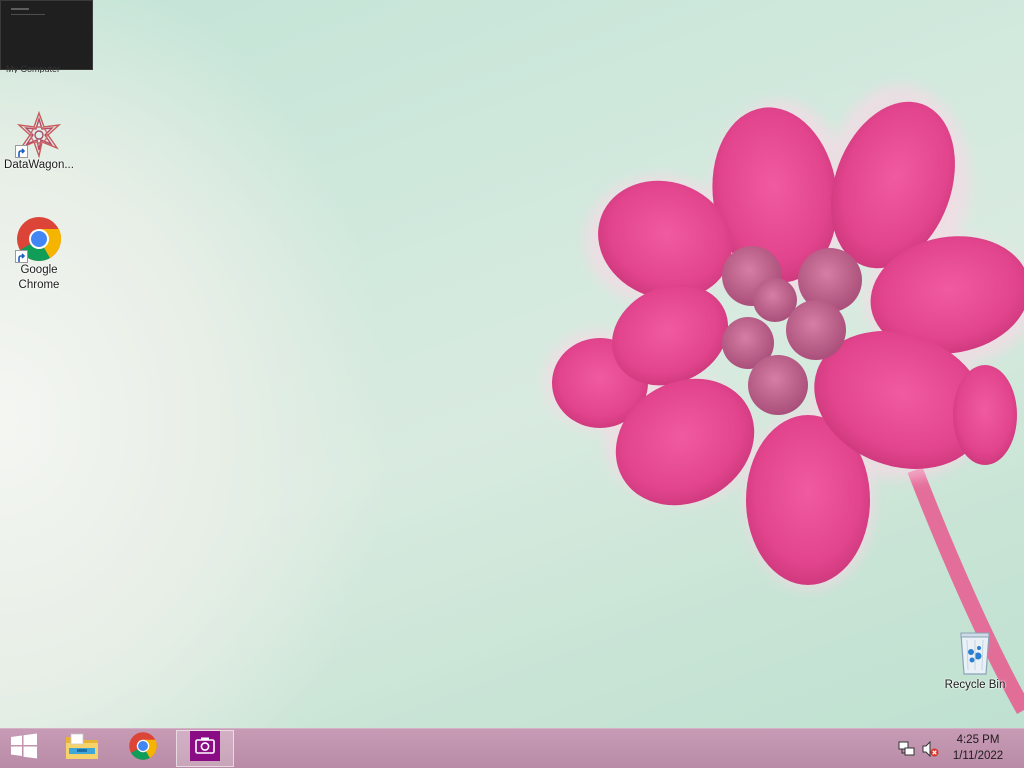 This screenshot has height=768, width=1024. Describe the element at coordinates (930, 749) in the screenshot. I see `volume-muted-icon` at that location.